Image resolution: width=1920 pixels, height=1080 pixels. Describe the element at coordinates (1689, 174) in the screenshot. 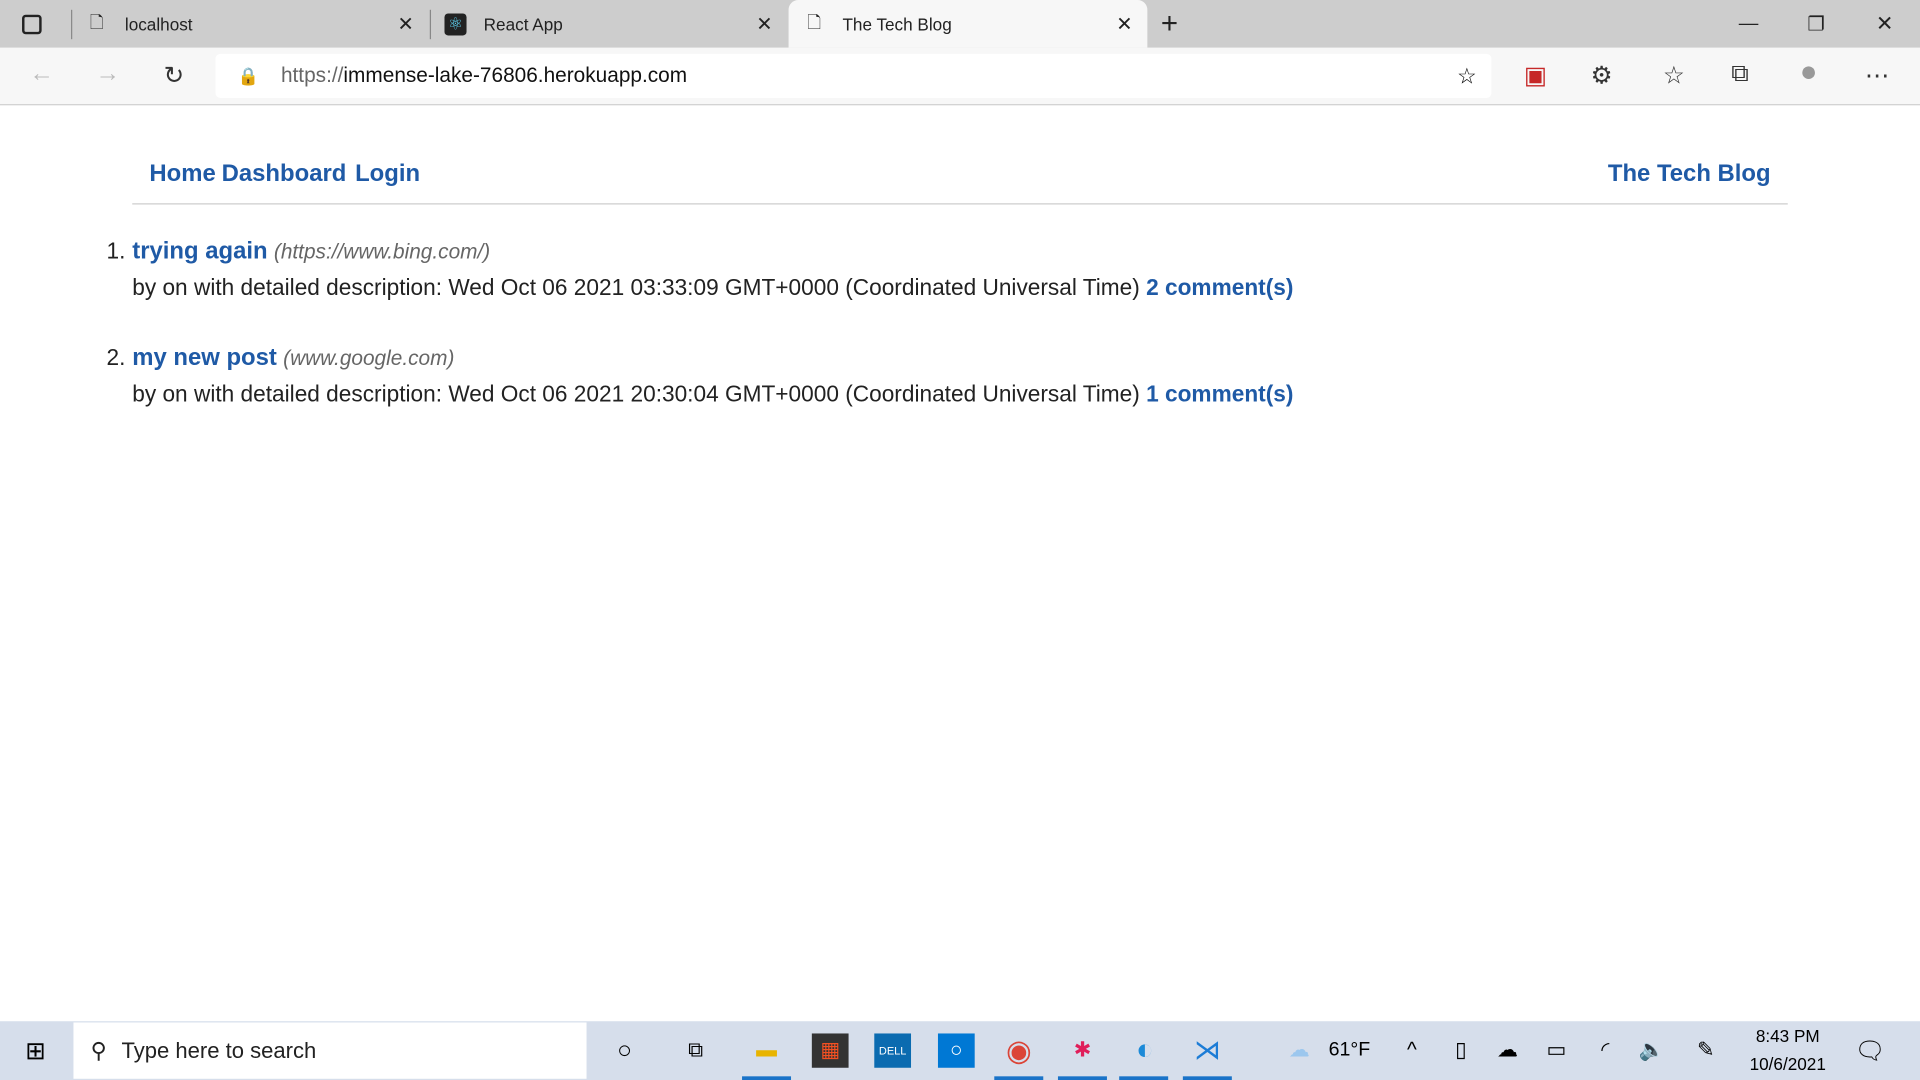

I see `site-brand-link: The Tech Blog` at that location.